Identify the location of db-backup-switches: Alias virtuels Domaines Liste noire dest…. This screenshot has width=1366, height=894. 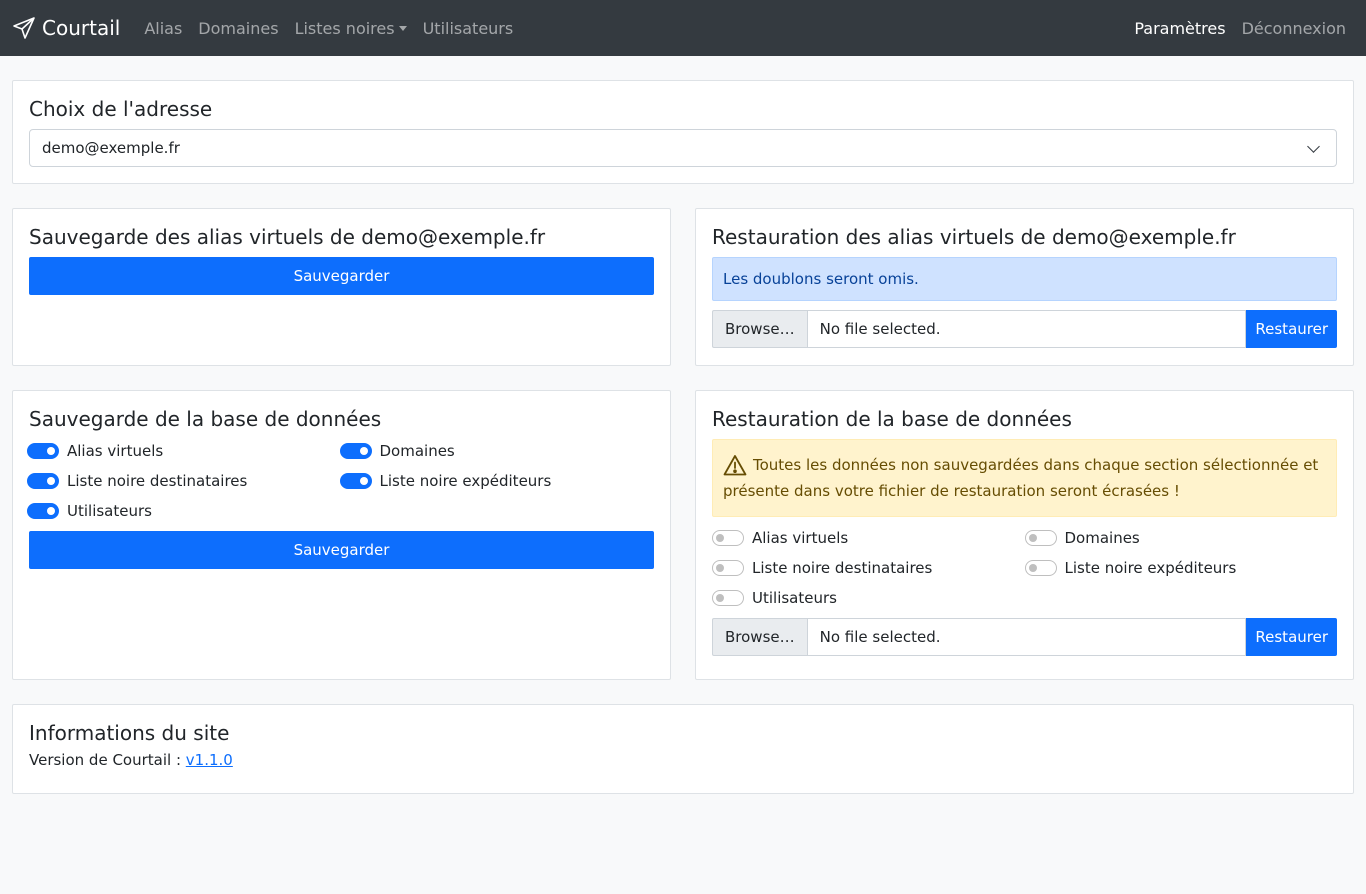
(341, 480).